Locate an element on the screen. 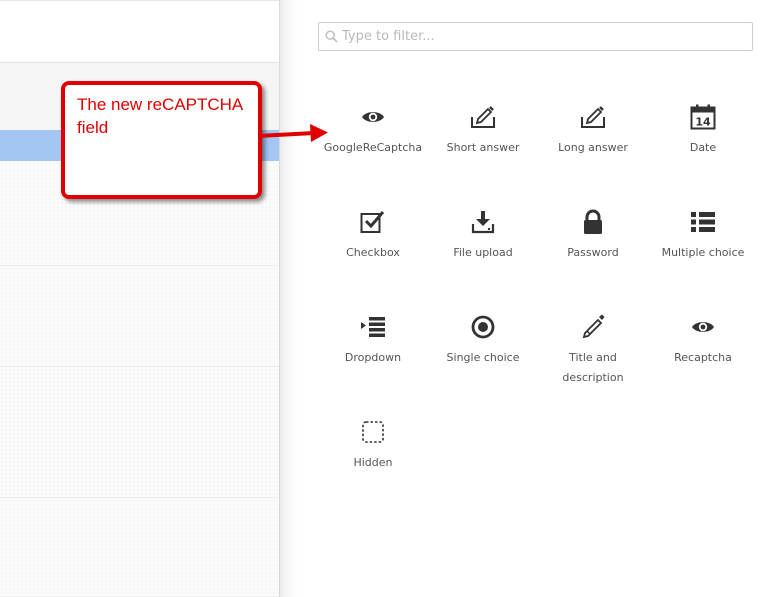 This screenshot has width=767, height=597. field-type-recaptcha: Recaptcha is located at coordinates (703, 341).